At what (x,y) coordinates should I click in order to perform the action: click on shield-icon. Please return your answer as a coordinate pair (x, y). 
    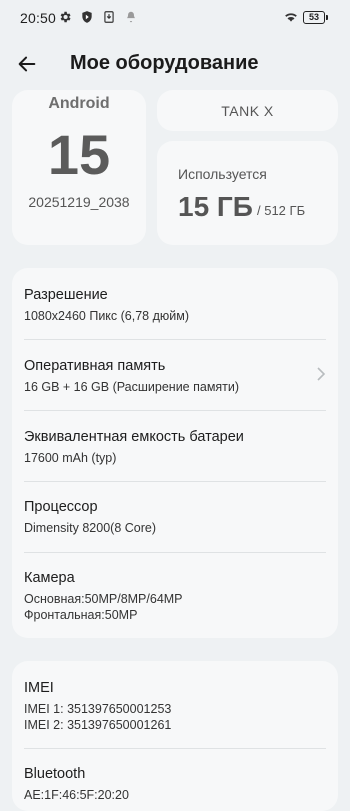
    Looking at the image, I should click on (87, 17).